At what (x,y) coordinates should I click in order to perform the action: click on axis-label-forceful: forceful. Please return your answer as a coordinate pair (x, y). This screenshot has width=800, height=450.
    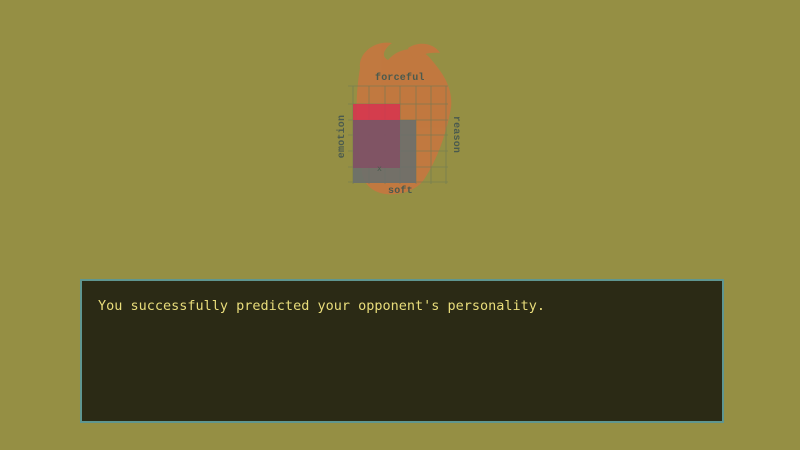
    Looking at the image, I should click on (400, 78).